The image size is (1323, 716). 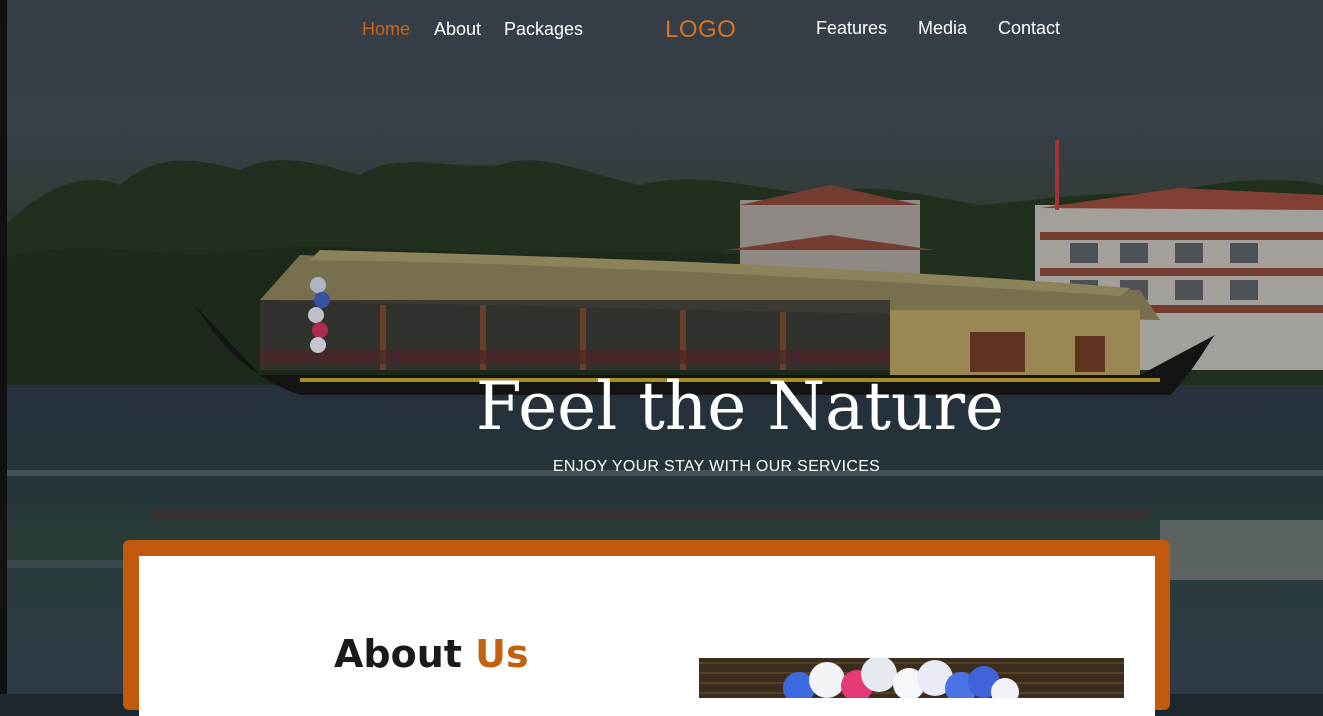 What do you see at coordinates (457, 29) in the screenshot?
I see `nav-item-about: About` at bounding box center [457, 29].